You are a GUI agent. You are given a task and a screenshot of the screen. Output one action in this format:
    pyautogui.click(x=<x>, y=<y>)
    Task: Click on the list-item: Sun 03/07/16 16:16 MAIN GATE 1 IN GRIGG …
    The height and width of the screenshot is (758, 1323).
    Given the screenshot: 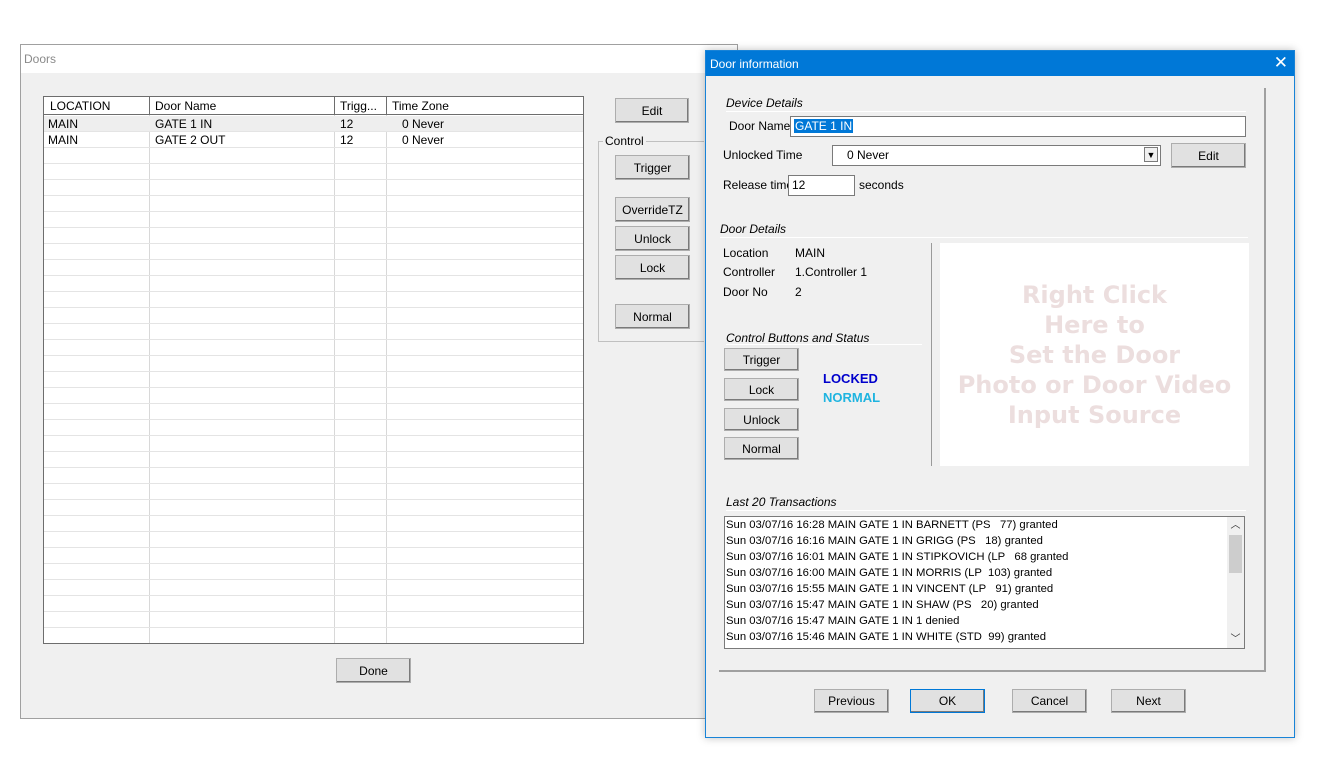 What is the action you would take?
    pyautogui.click(x=897, y=542)
    